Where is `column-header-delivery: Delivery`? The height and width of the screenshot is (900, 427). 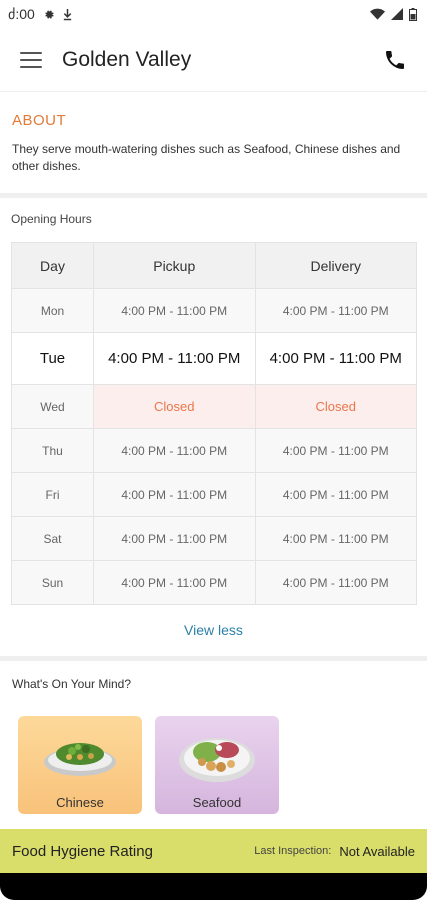 column-header-delivery: Delivery is located at coordinates (335, 265).